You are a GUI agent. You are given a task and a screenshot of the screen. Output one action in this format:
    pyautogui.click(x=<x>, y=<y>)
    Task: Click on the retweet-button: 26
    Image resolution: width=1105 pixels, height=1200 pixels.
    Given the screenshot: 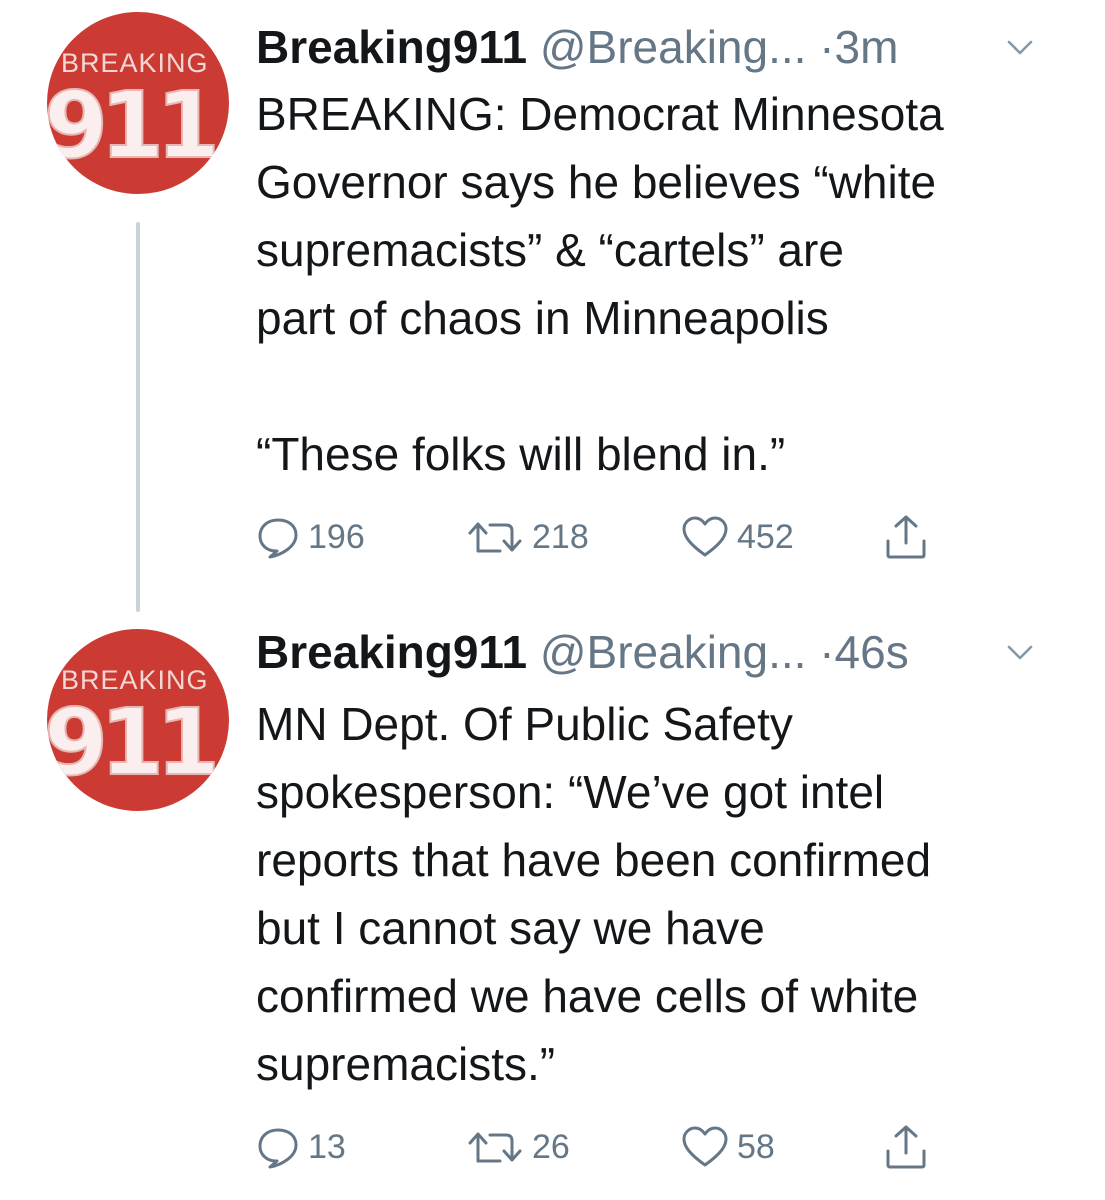 What is the action you would take?
    pyautogui.click(x=518, y=1147)
    